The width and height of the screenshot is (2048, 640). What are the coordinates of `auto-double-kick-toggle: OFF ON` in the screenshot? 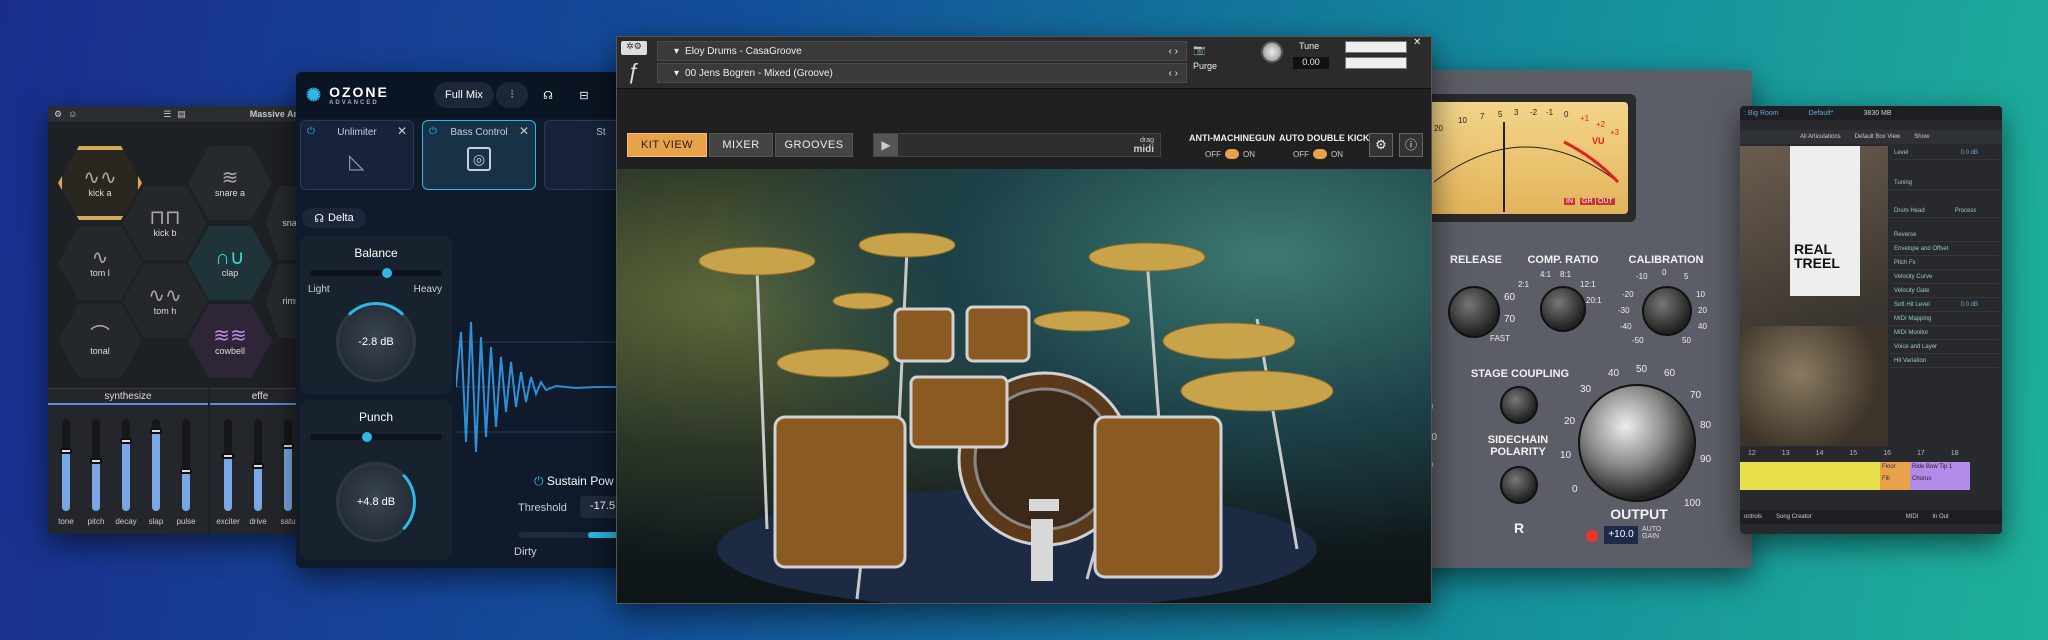 It's located at (1318, 154).